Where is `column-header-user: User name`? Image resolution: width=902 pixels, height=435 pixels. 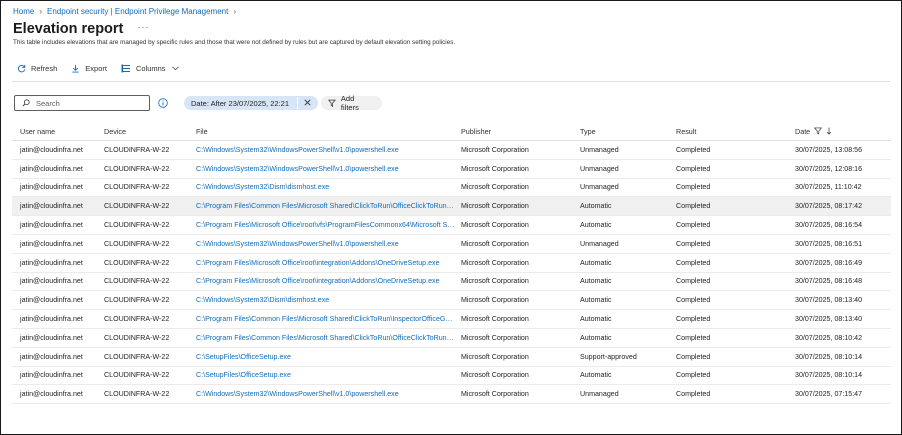 column-header-user: User name is located at coordinates (58, 131).